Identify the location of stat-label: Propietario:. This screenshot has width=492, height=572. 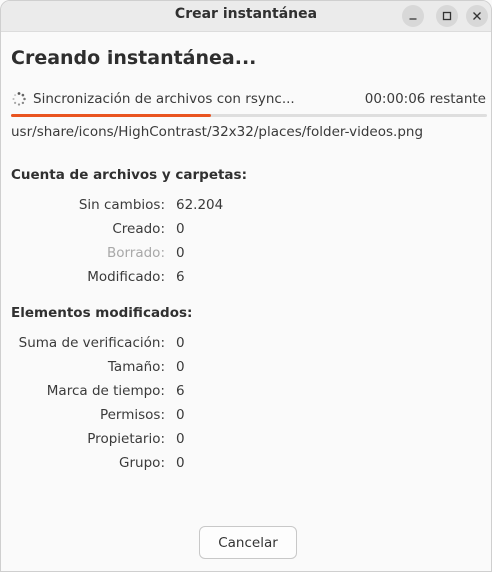
(126, 439).